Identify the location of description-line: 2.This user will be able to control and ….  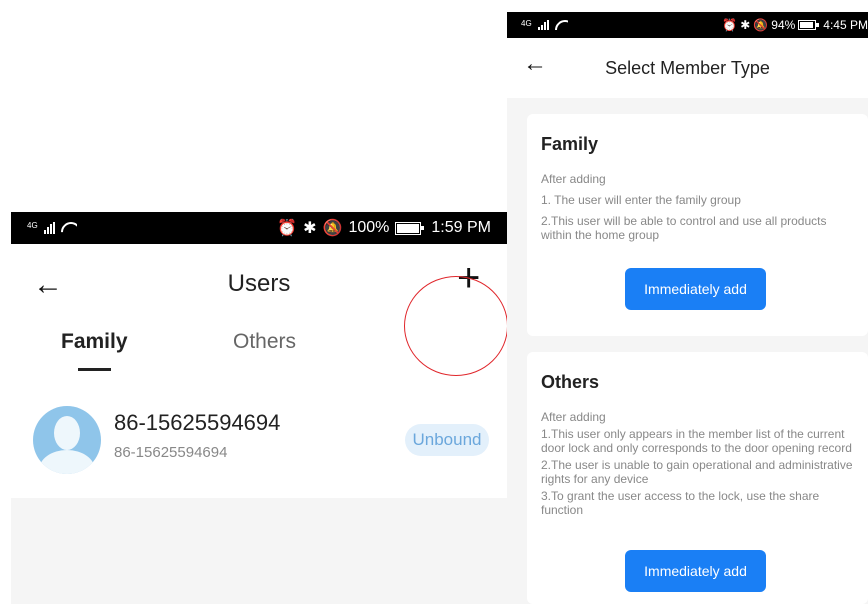
(684, 228).